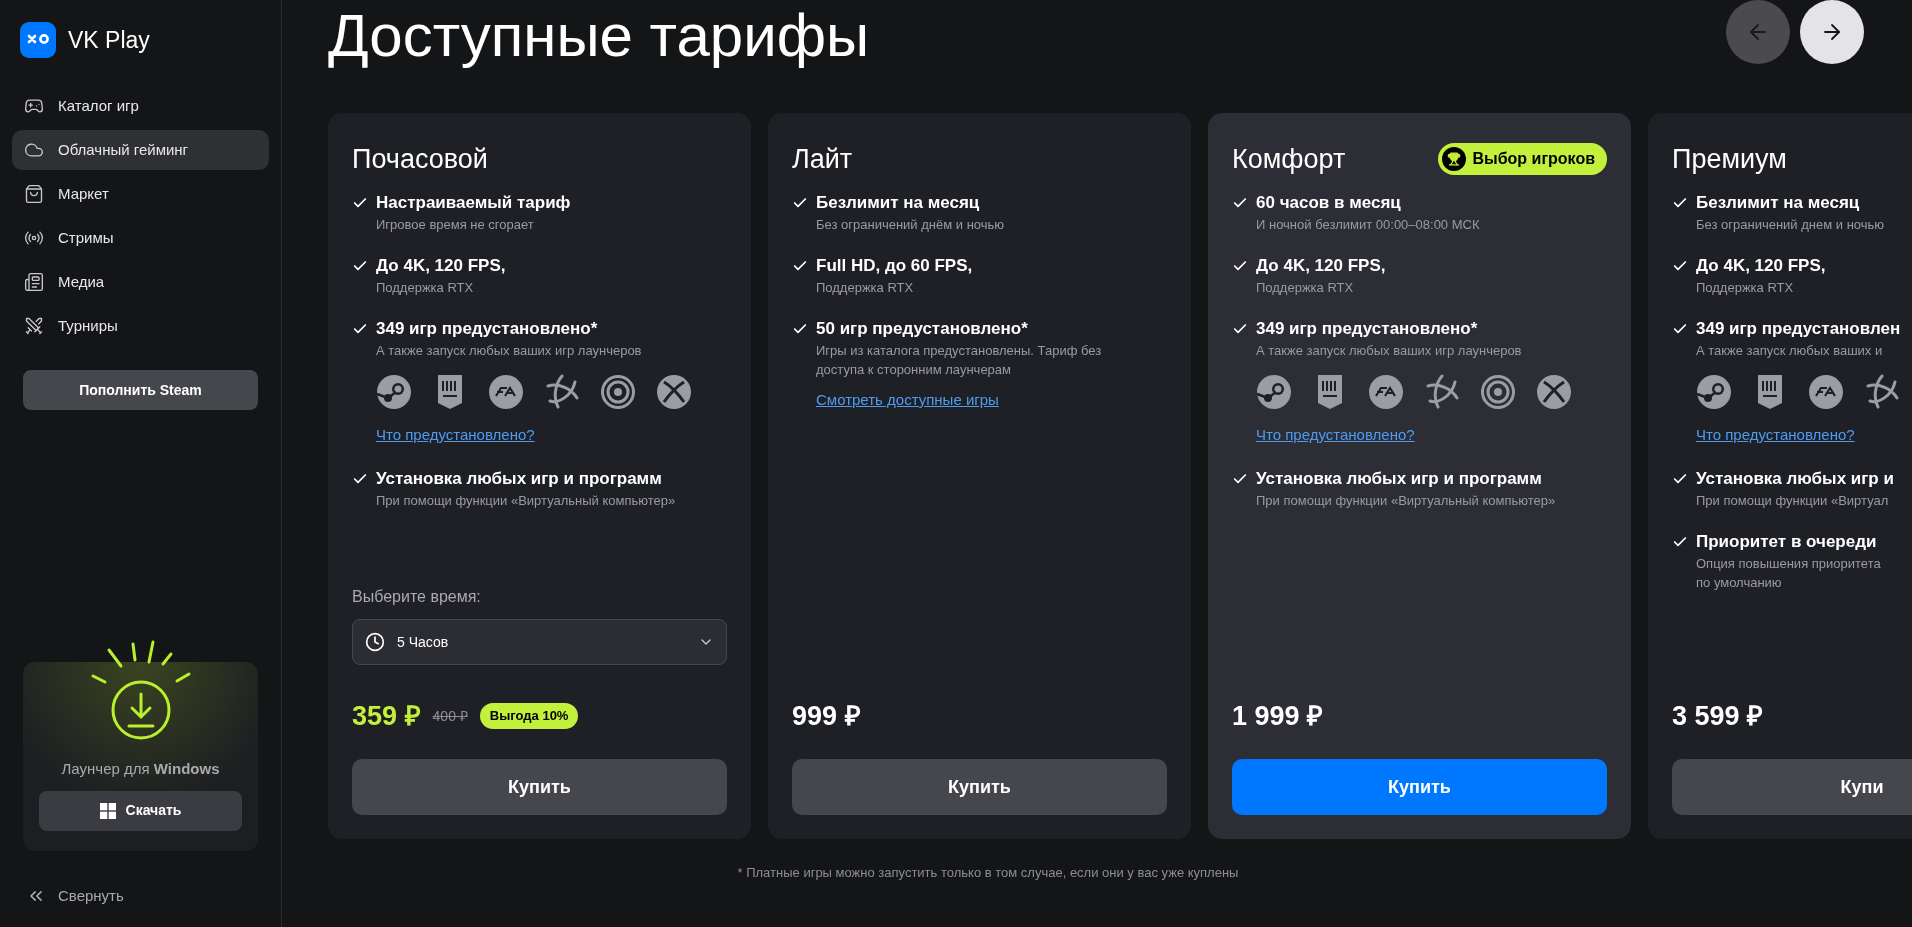  Describe the element at coordinates (34, 150) in the screenshot. I see `cloud-icon` at that location.